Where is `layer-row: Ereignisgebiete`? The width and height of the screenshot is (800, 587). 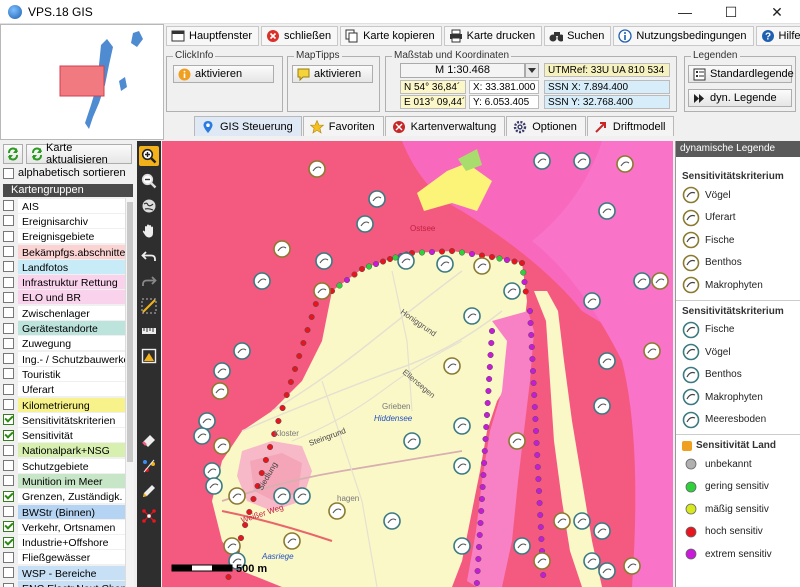
layer-row: Ereignisgebiete is located at coordinates (68, 236).